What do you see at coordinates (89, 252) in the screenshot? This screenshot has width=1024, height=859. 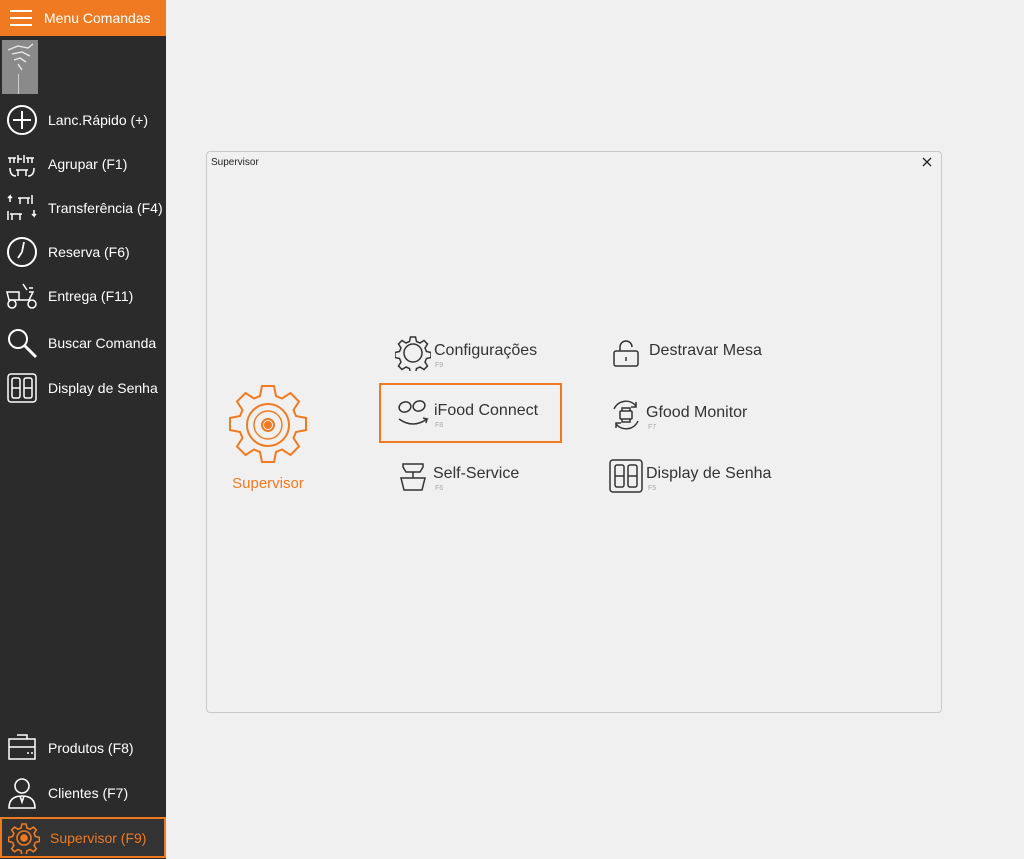 I see `sidebar-item-label: Reserva (F6)` at bounding box center [89, 252].